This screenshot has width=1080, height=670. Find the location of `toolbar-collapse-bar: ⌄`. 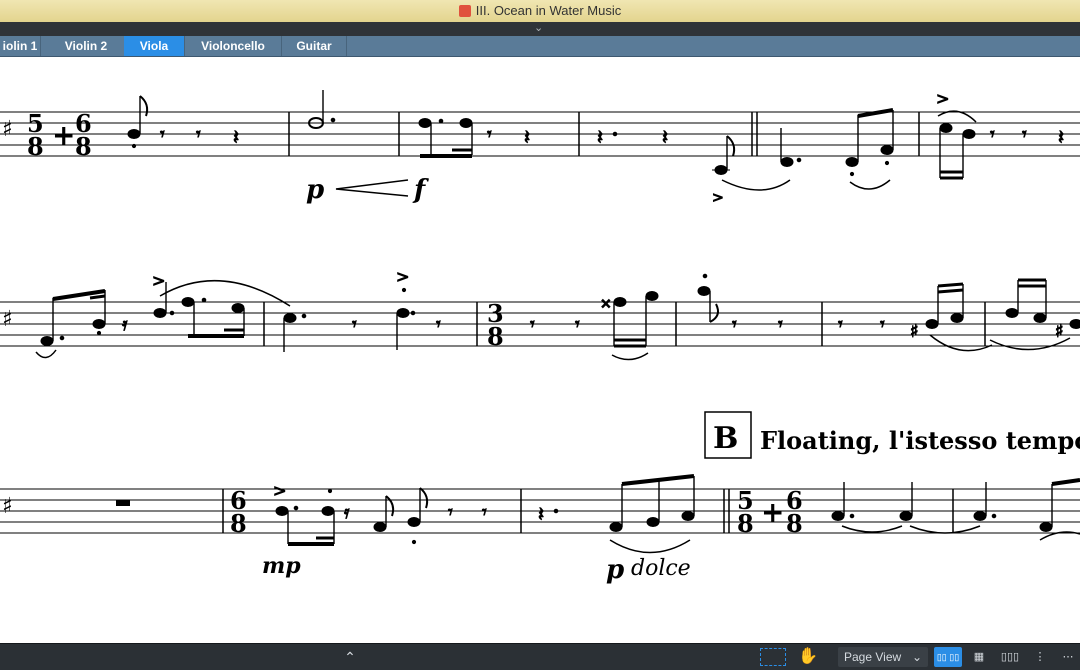

toolbar-collapse-bar: ⌄ is located at coordinates (540, 29).